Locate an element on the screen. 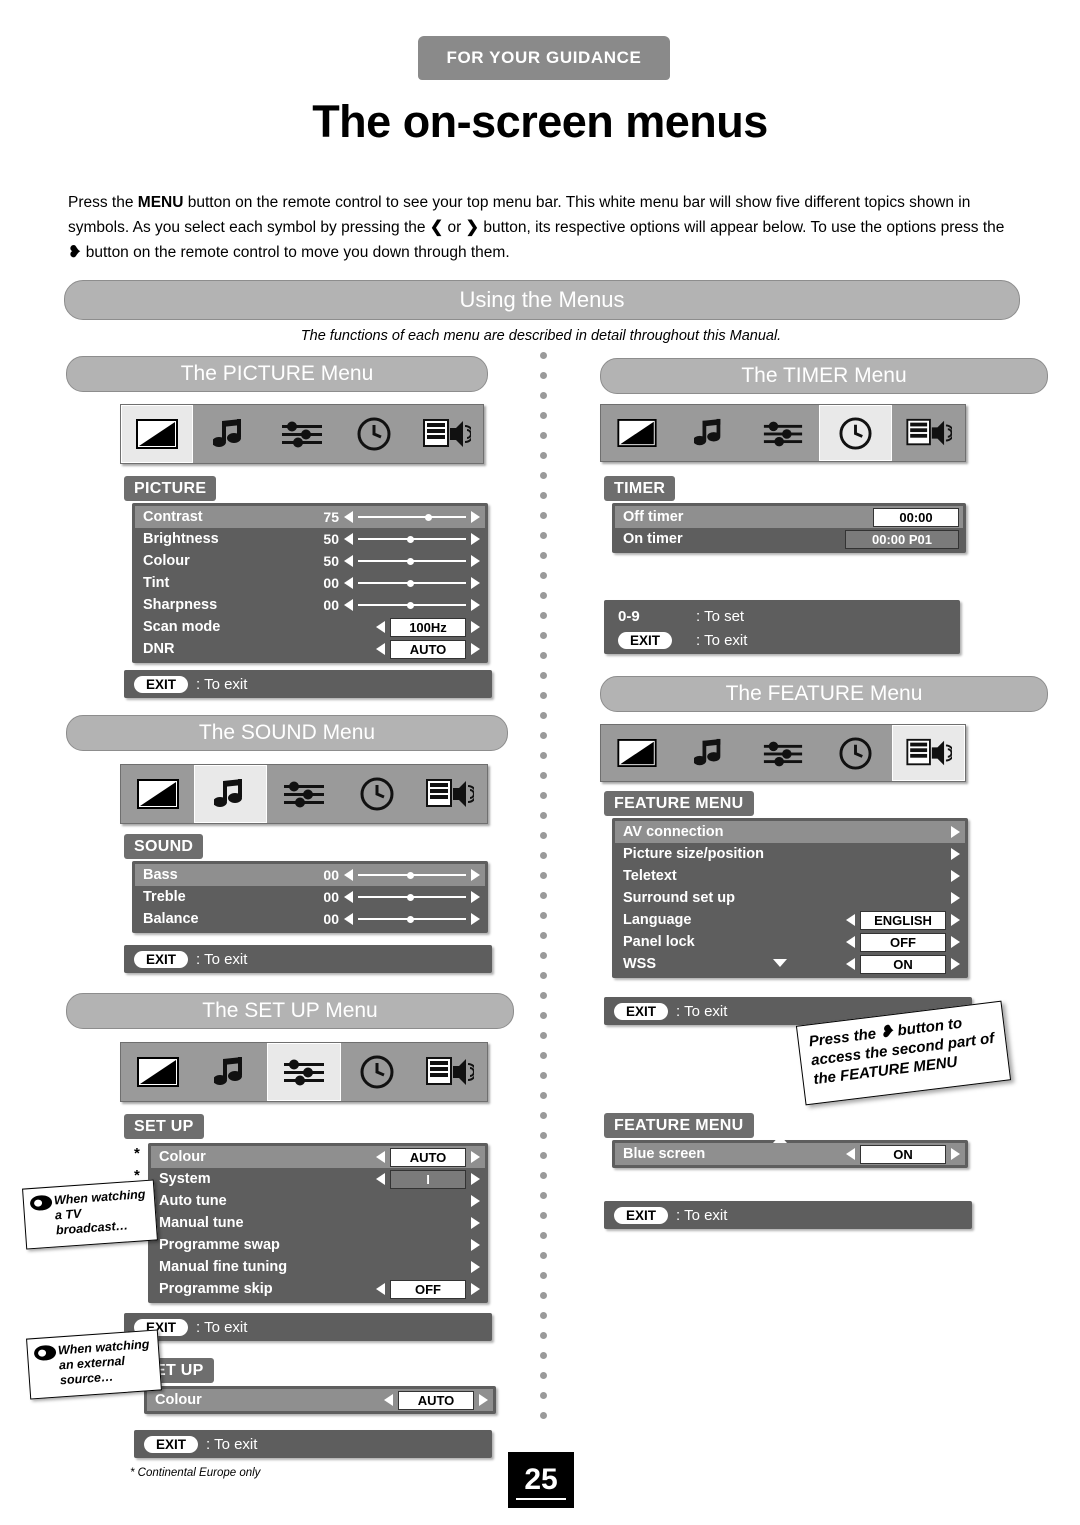 The height and width of the screenshot is (1525, 1080). row-value-chip: 00:00 is located at coordinates (916, 517).